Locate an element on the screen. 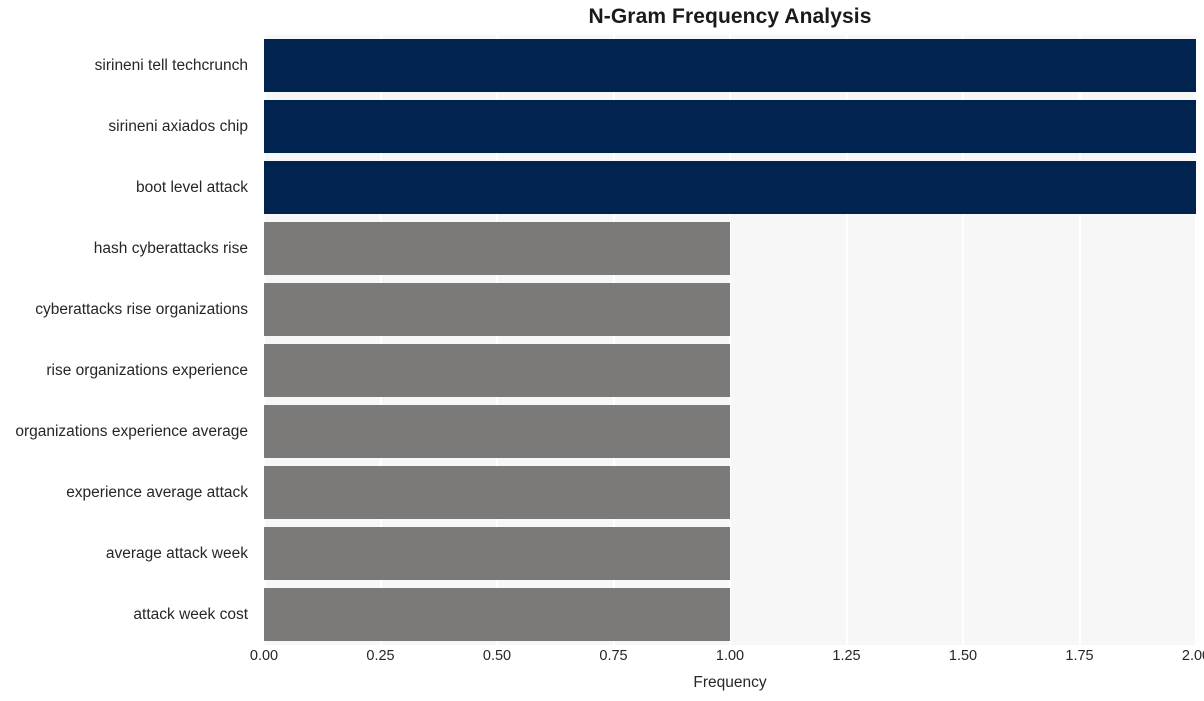  y-tick-label: boot level attack is located at coordinates (191, 187).